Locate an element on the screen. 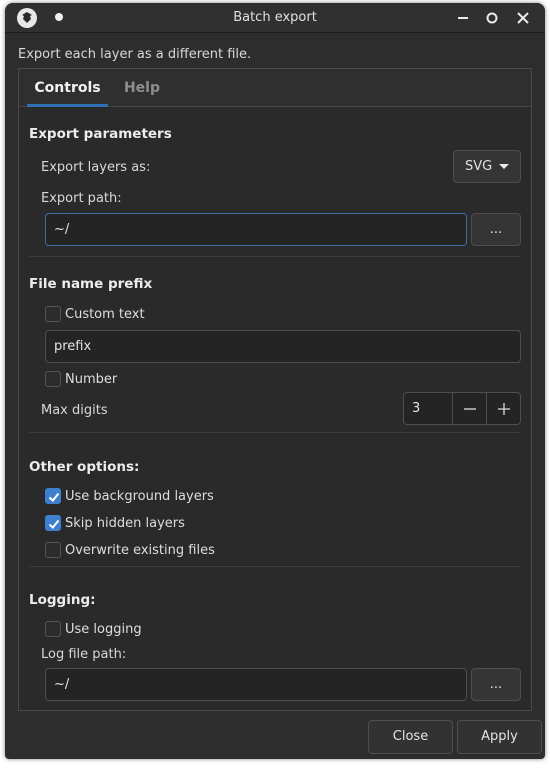 This screenshot has height=770, width=550. format-value: SVG is located at coordinates (479, 166).